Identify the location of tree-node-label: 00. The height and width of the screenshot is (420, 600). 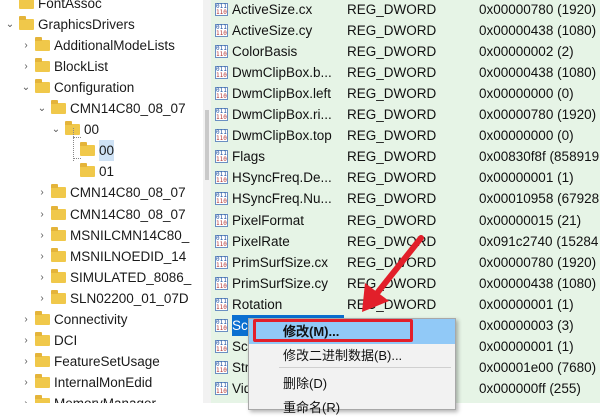
(107, 151).